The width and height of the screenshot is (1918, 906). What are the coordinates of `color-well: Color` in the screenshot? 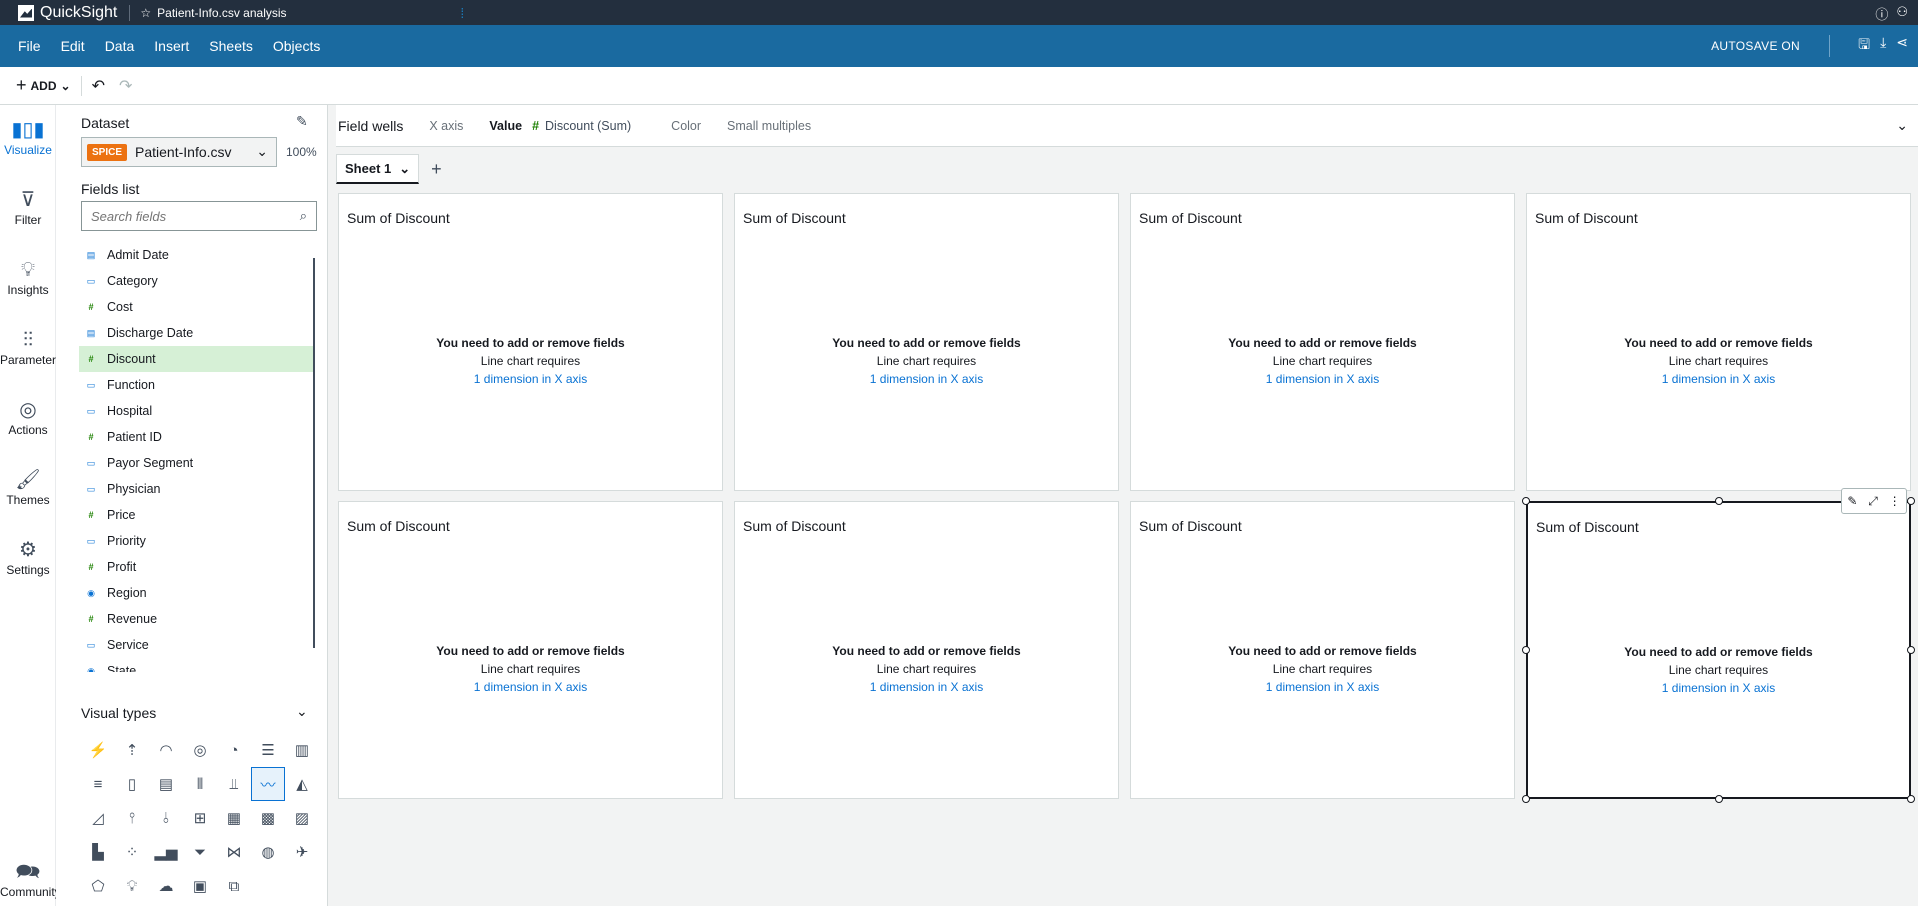 It's located at (686, 126).